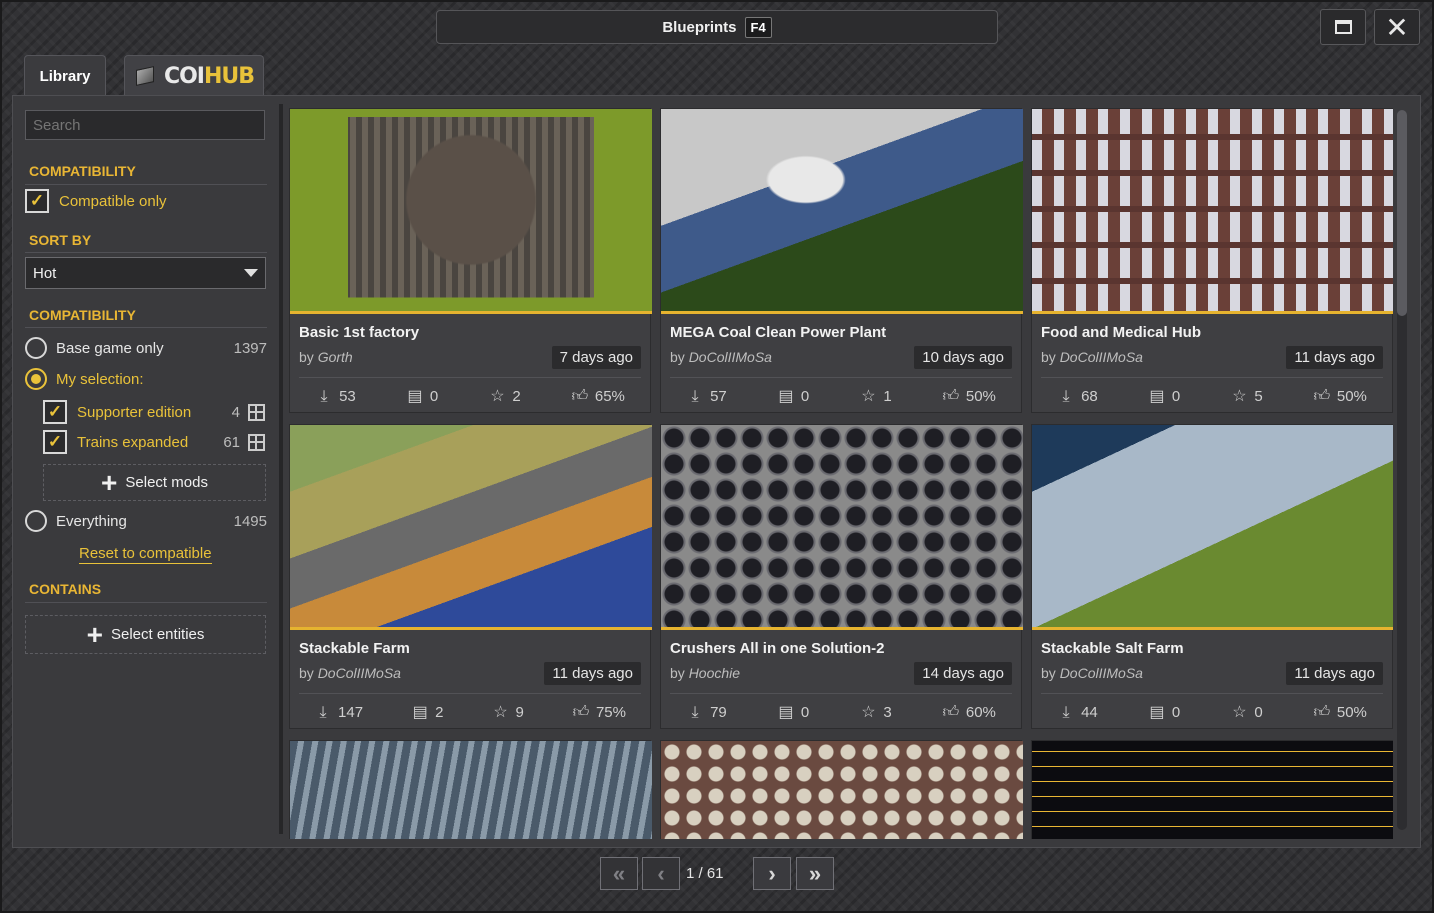 The height and width of the screenshot is (913, 1434). What do you see at coordinates (209, 76) in the screenshot?
I see `coi-hub-logo: COIHUB` at bounding box center [209, 76].